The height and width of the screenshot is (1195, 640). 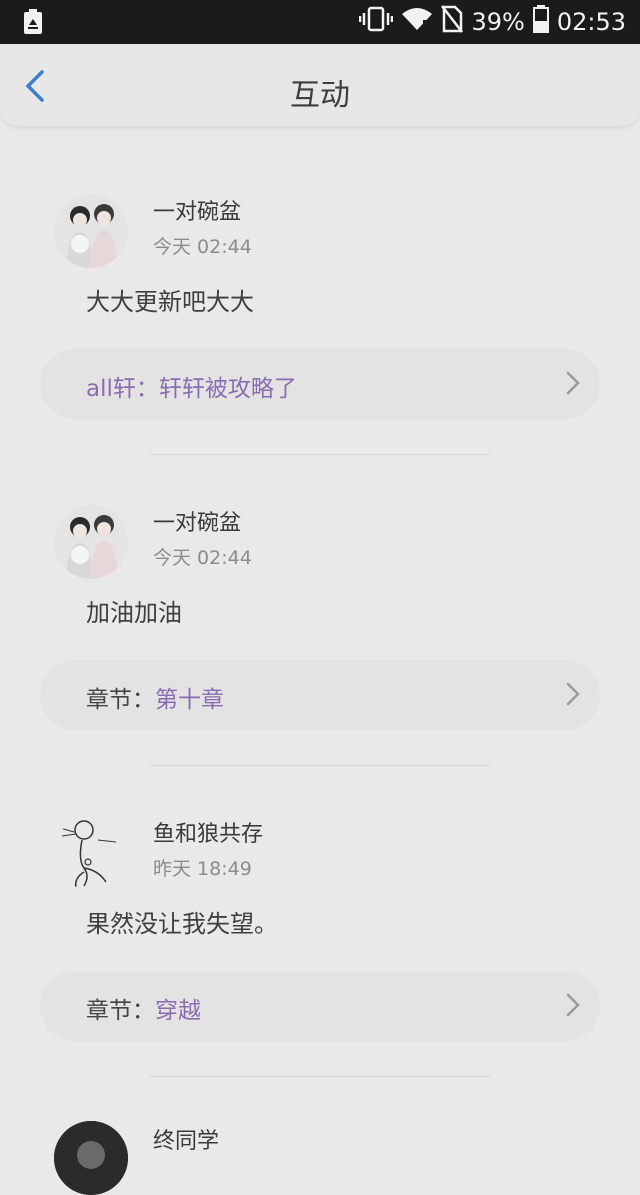 I want to click on reference-title: 穿越, so click(x=178, y=1011).